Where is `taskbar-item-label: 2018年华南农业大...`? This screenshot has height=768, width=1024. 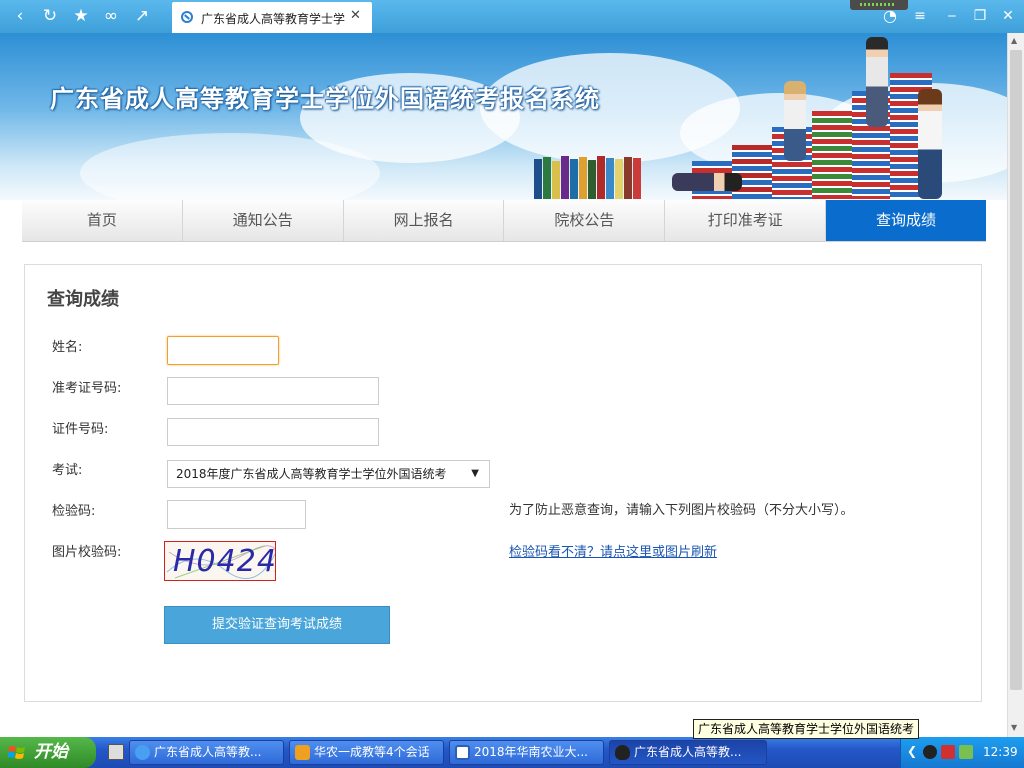
taskbar-item-label: 2018年华南农业大... is located at coordinates (531, 752).